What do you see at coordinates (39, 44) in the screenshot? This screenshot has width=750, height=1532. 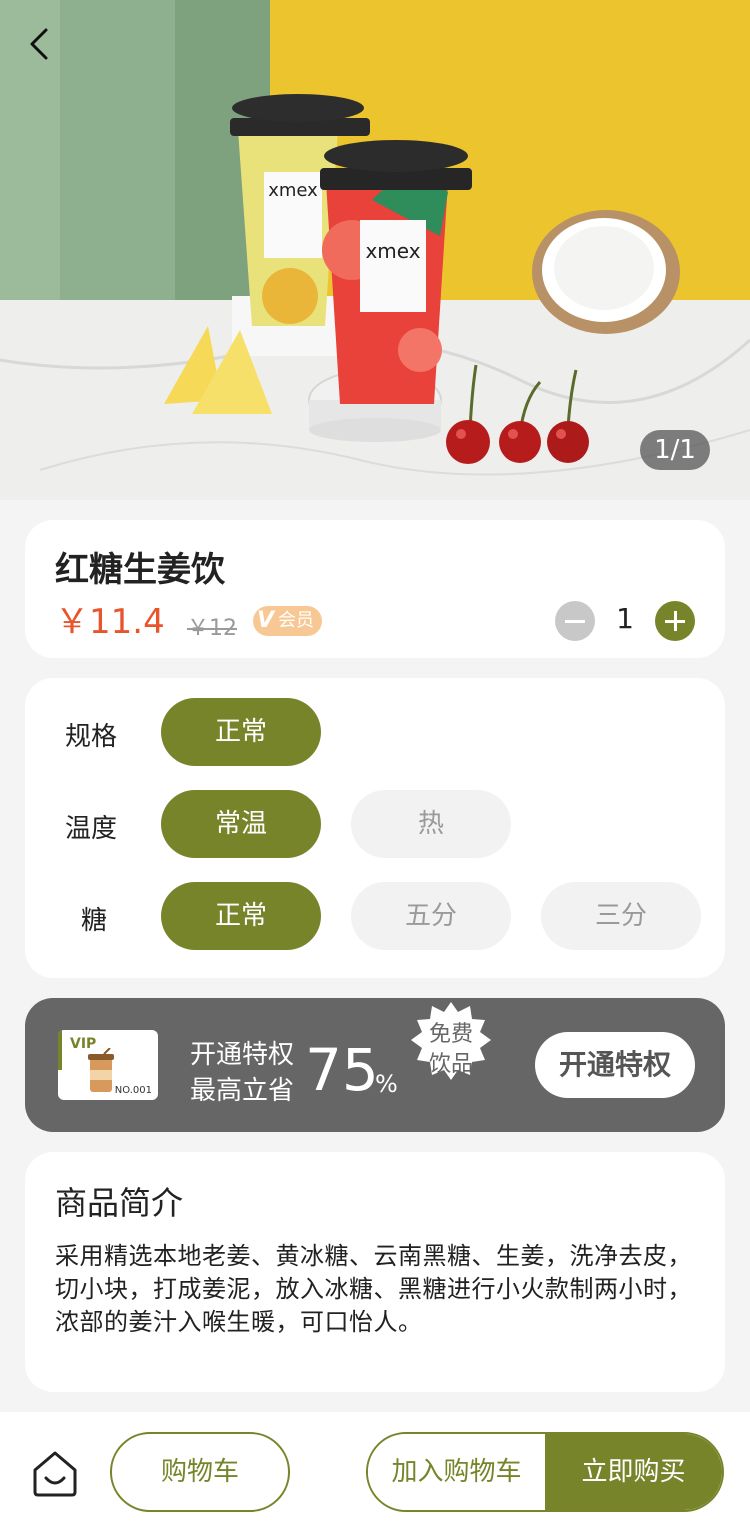 I see `chevron-left-icon` at bounding box center [39, 44].